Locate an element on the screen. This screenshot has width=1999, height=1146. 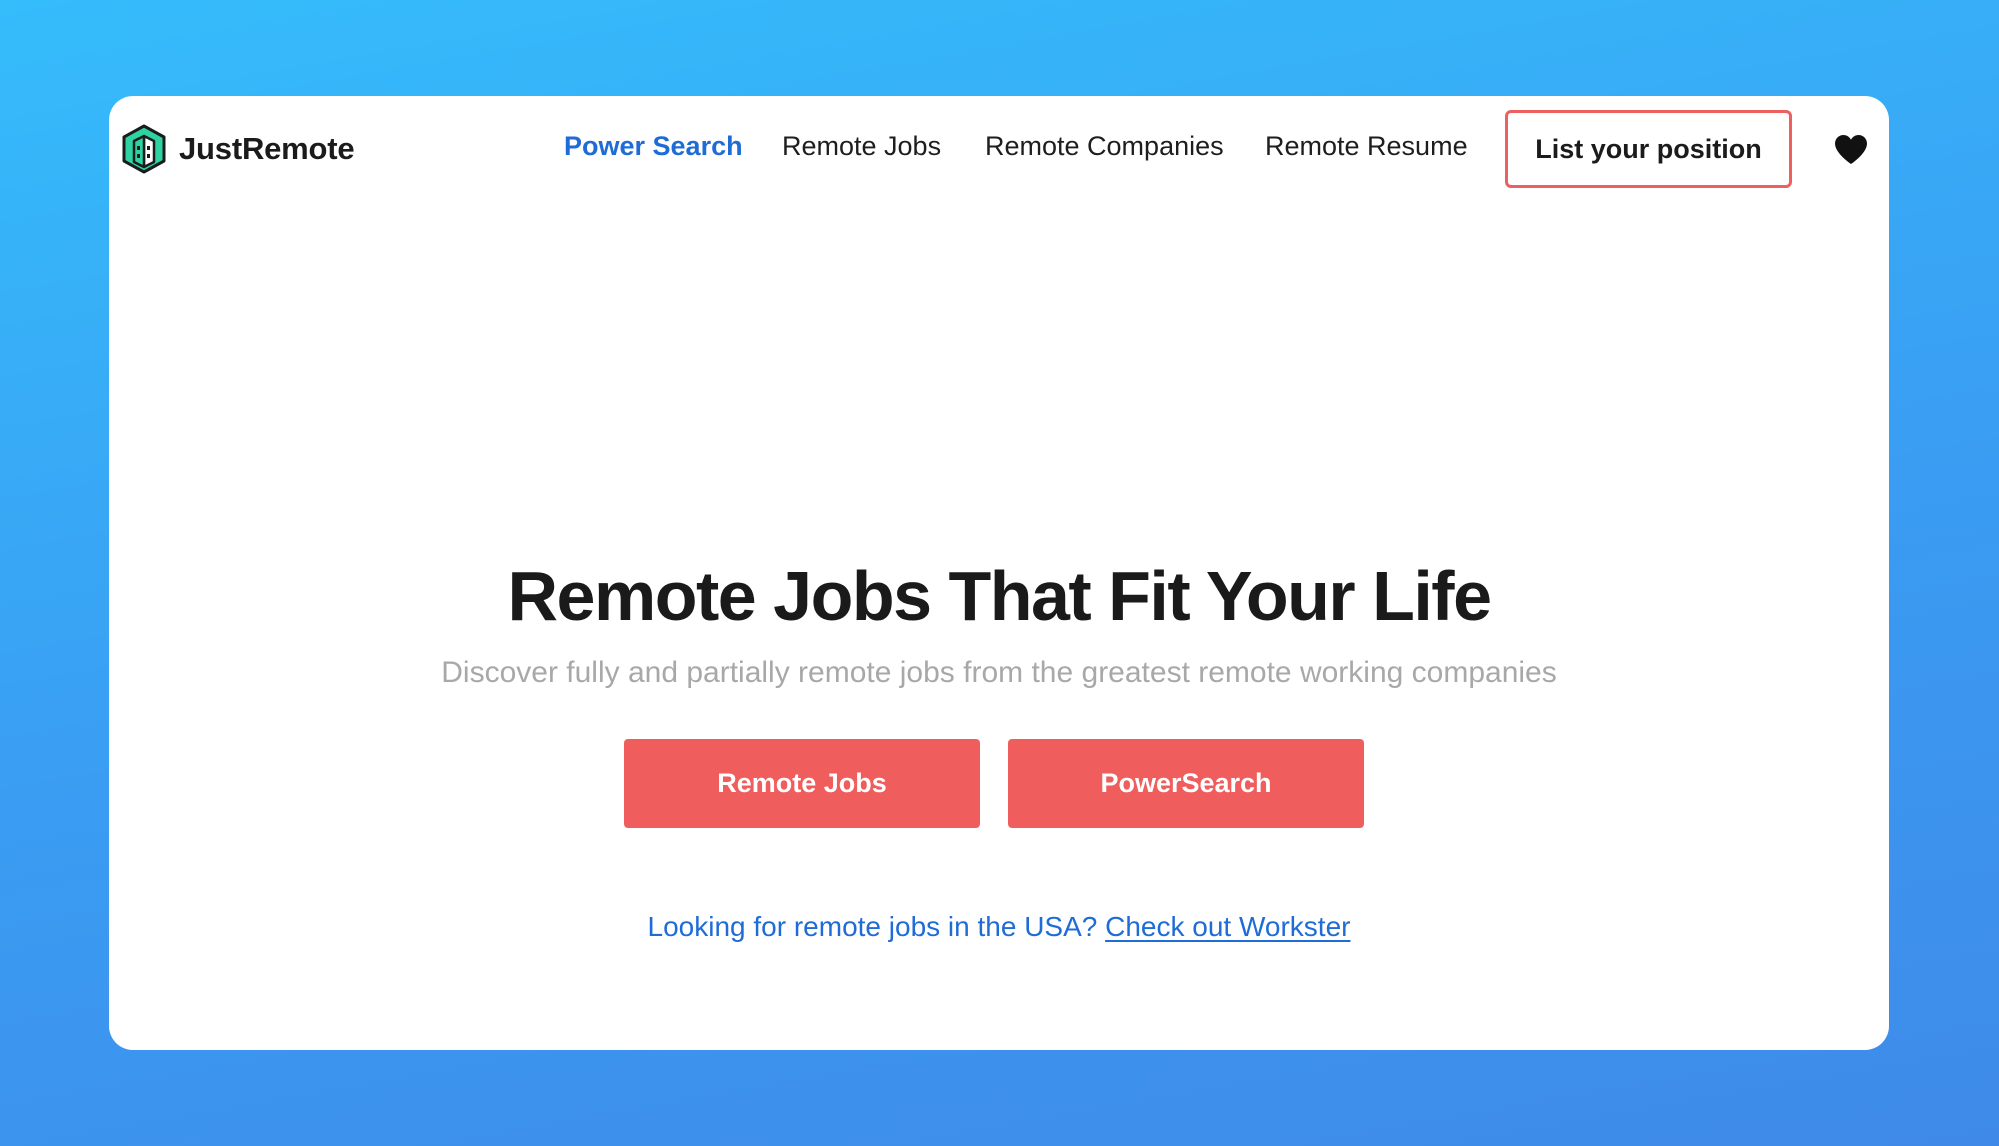
usa-prompt-text: Looking for remote jobs in the USA? is located at coordinates (872, 926).